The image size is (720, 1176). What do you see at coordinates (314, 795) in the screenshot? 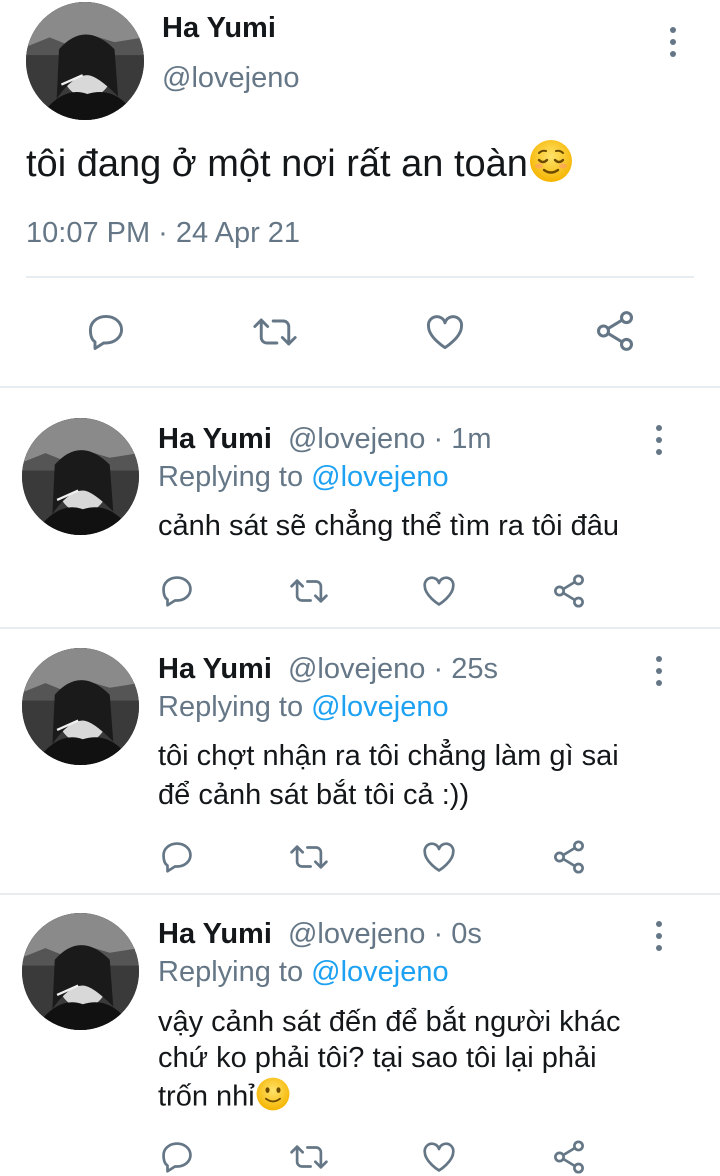
I see `reply-text-line: để cảnh sát bắt tôi cả :))` at bounding box center [314, 795].